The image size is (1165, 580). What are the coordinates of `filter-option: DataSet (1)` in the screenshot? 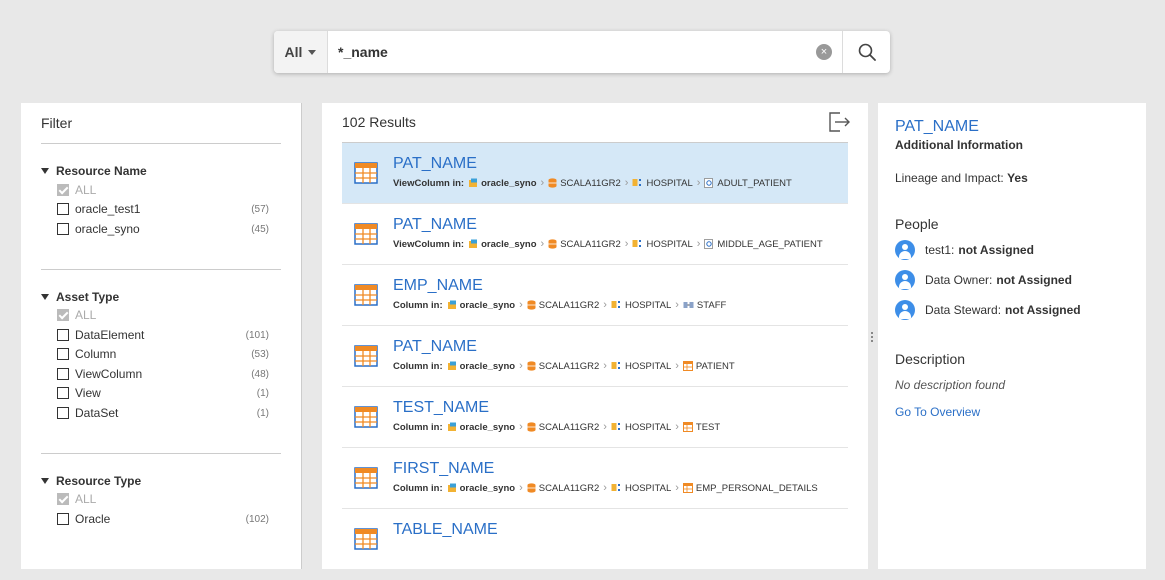 It's located at (163, 413).